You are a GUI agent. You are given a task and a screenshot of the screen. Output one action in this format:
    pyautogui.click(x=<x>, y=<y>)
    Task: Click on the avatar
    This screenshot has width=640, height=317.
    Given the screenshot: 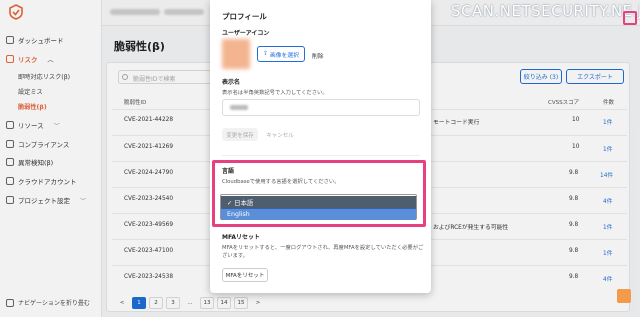 What is the action you would take?
    pyautogui.click(x=236, y=54)
    